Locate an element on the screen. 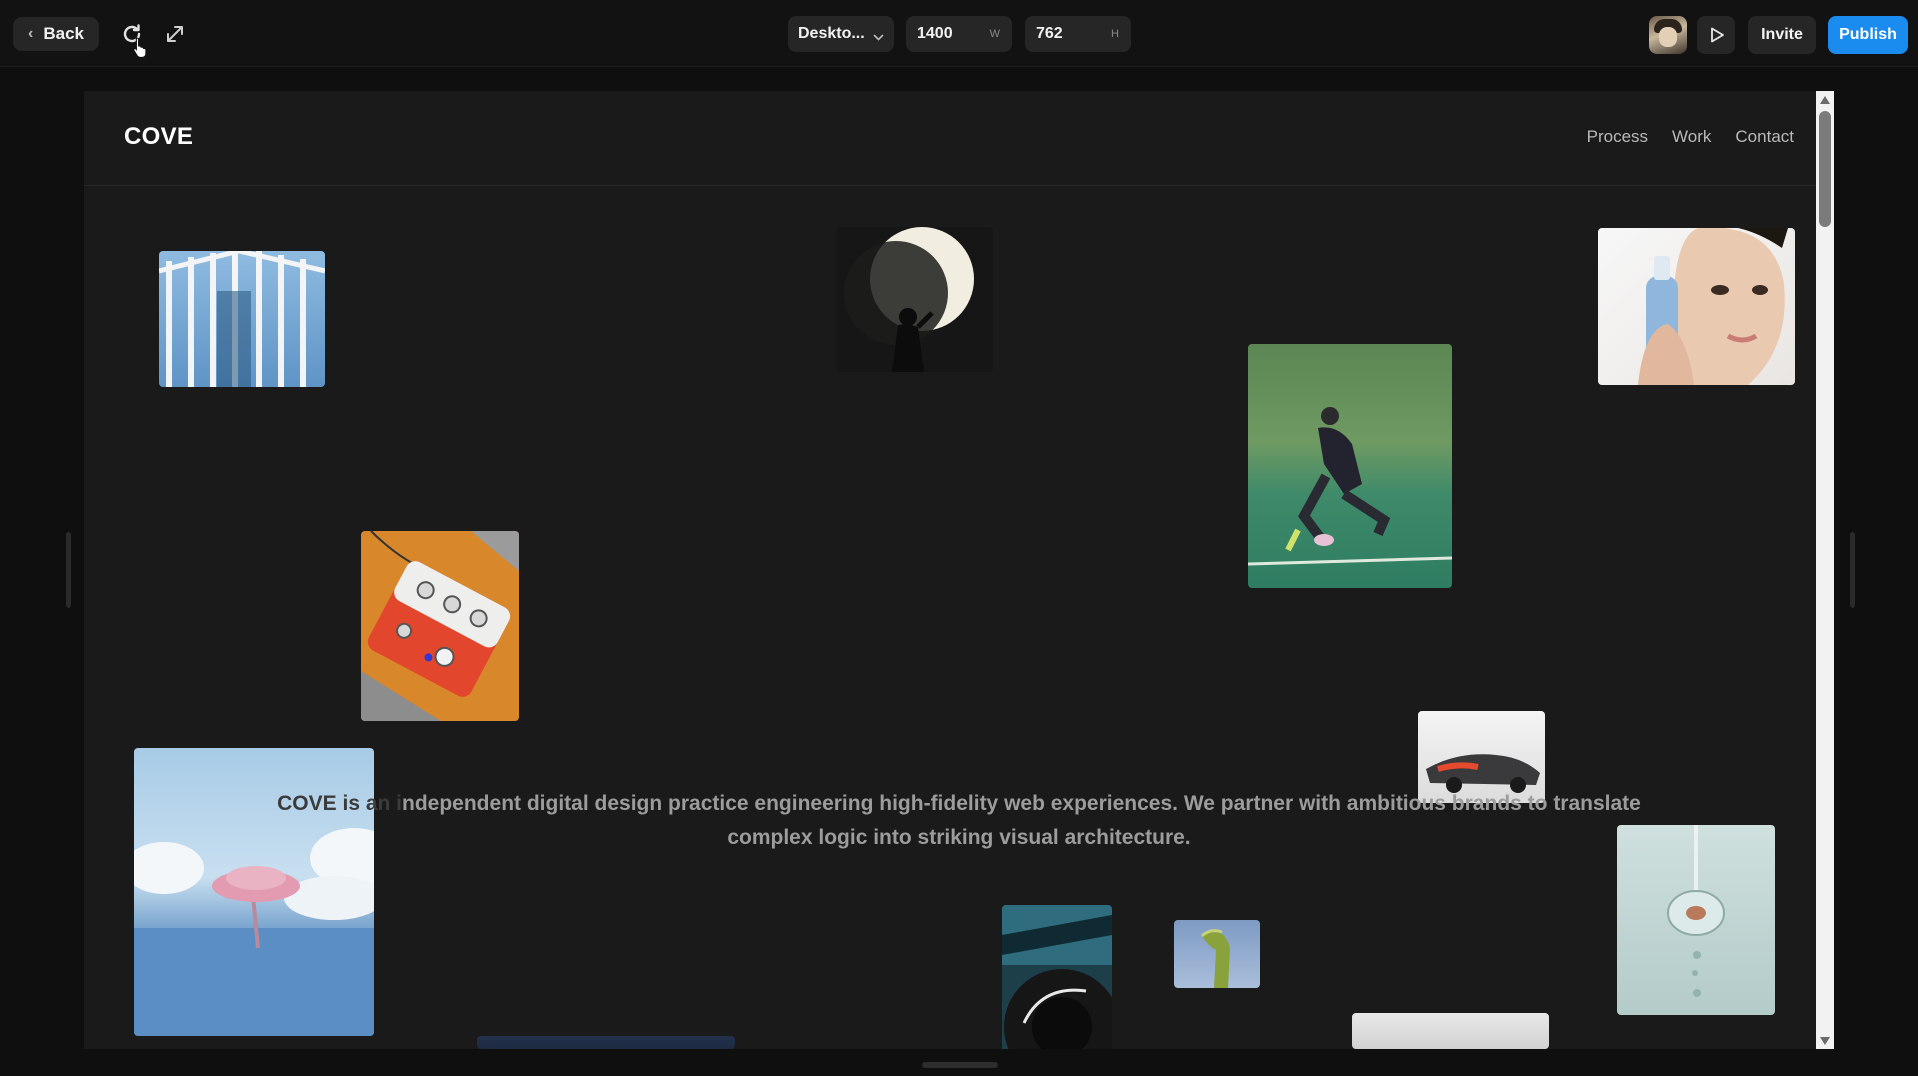 Image resolution: width=1918 pixels, height=1076 pixels. night-sky-photo is located at coordinates (606, 1042).